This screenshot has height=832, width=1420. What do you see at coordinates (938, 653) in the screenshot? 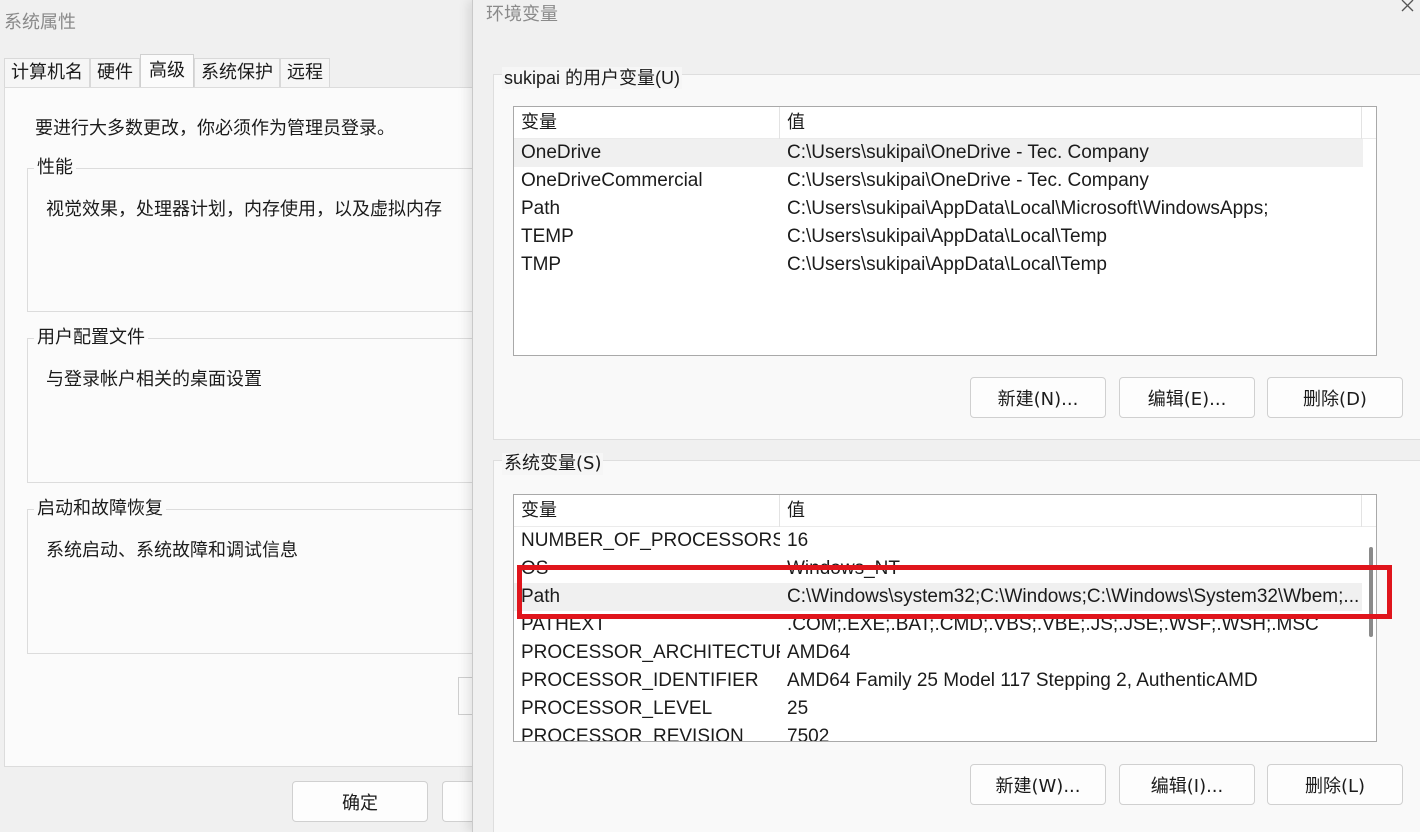
I see `table-row: PROCESSOR_ARCHITECTURE AMD64` at bounding box center [938, 653].